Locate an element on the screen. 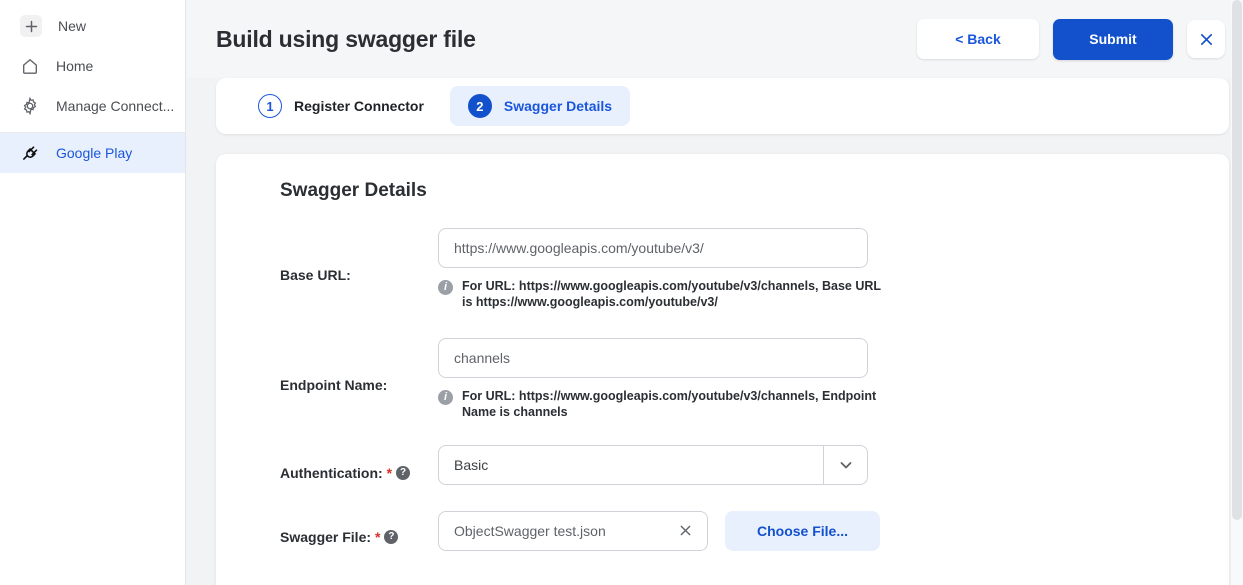 The width and height of the screenshot is (1243, 585). step-label: Swagger Details is located at coordinates (558, 106).